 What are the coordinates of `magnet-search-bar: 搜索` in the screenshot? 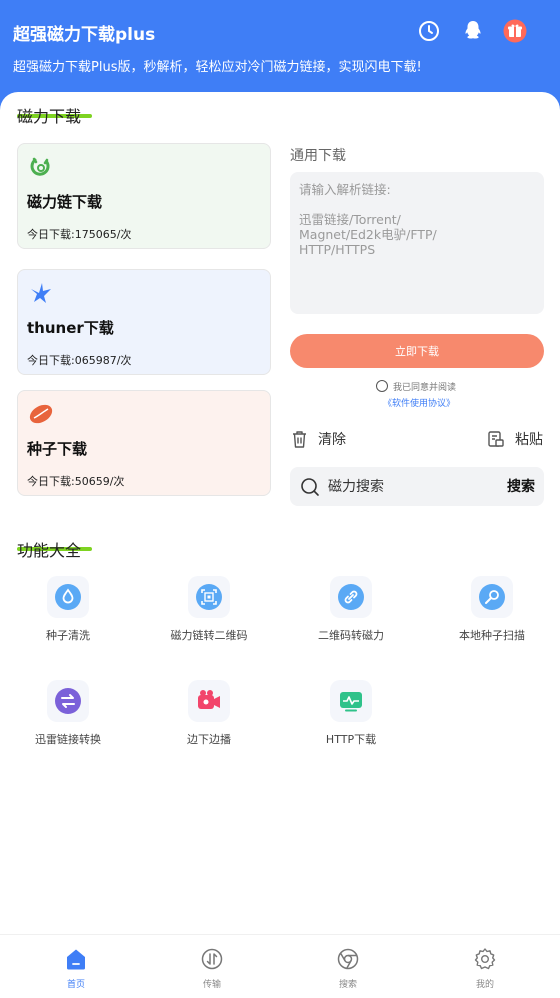 It's located at (417, 486).